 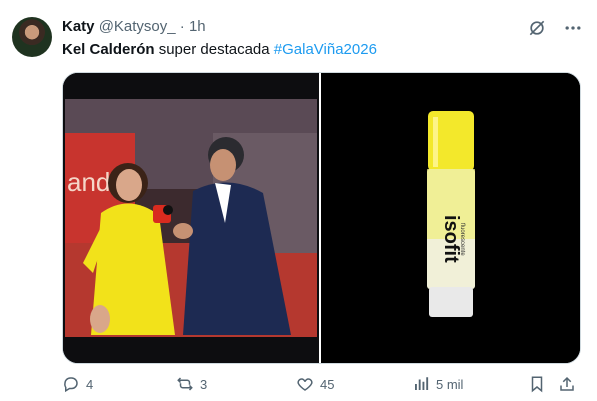 I want to click on tweet-text-plain: super destacada, so click(x=214, y=49).